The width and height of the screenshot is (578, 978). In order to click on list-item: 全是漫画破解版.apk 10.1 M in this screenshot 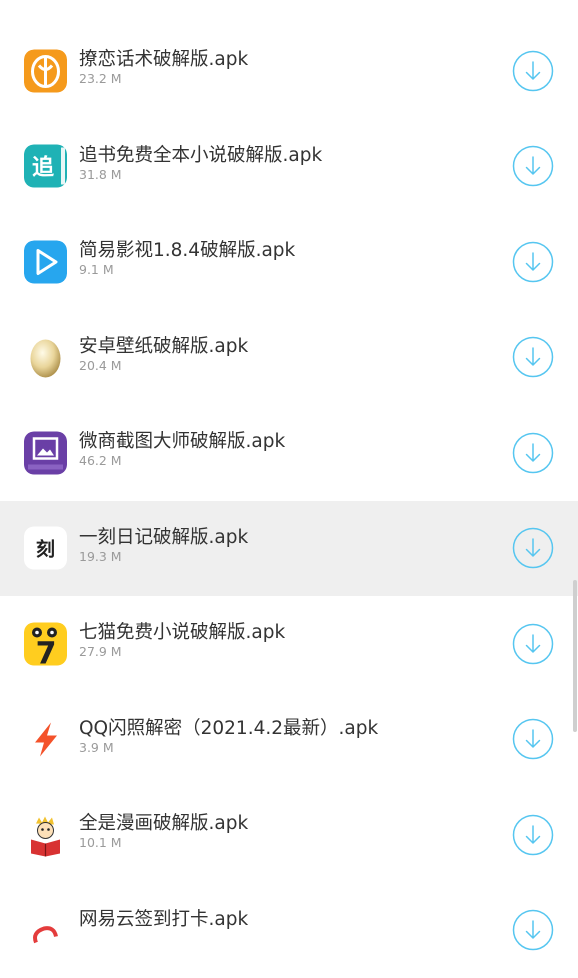, I will do `click(289, 835)`.